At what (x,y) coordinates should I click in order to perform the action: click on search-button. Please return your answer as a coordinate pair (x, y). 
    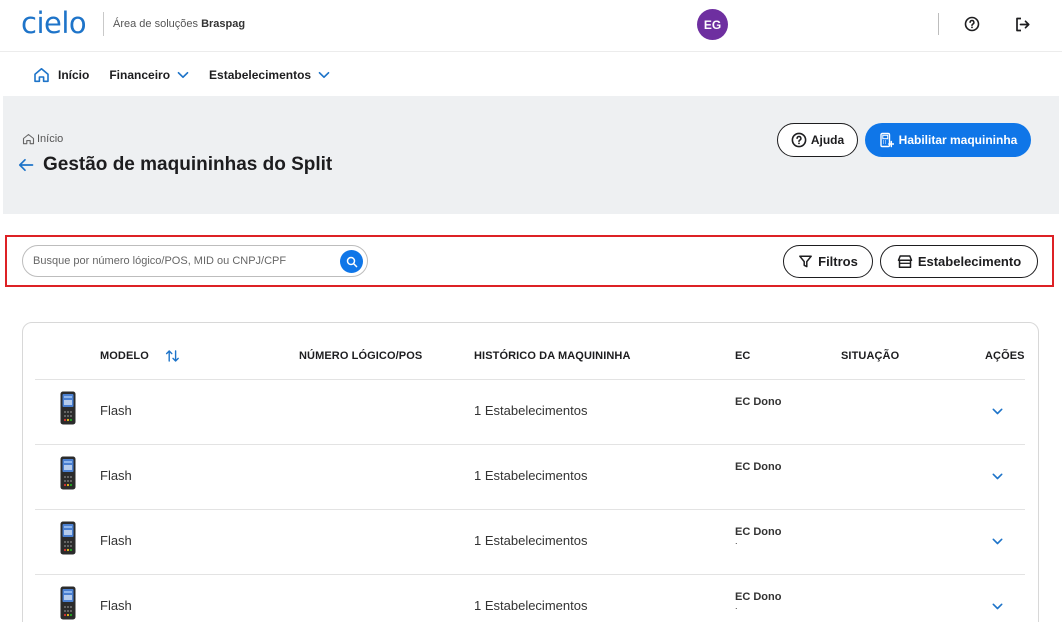
    Looking at the image, I should click on (351, 261).